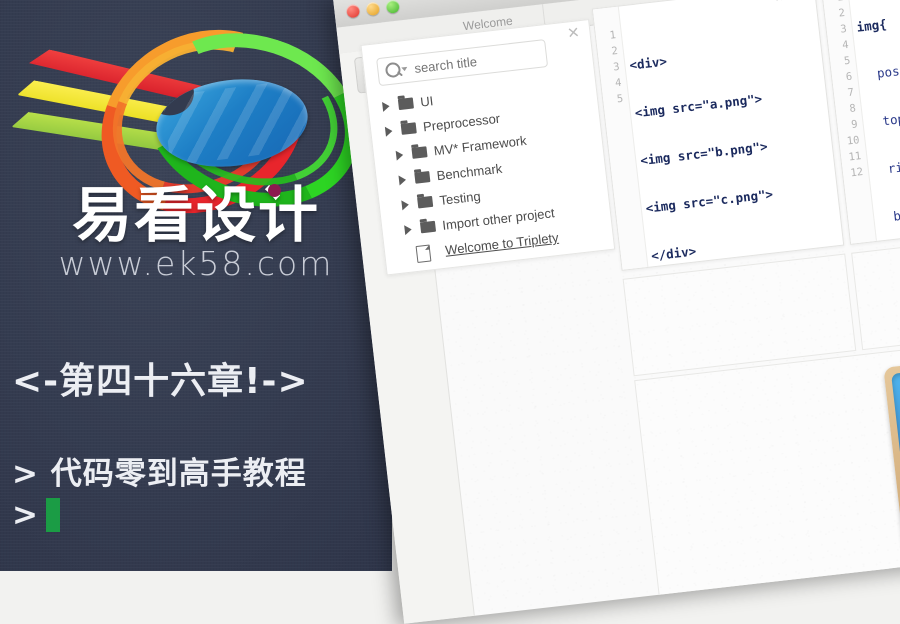  Describe the element at coordinates (373, 9) in the screenshot. I see `window-minimize-button` at that location.